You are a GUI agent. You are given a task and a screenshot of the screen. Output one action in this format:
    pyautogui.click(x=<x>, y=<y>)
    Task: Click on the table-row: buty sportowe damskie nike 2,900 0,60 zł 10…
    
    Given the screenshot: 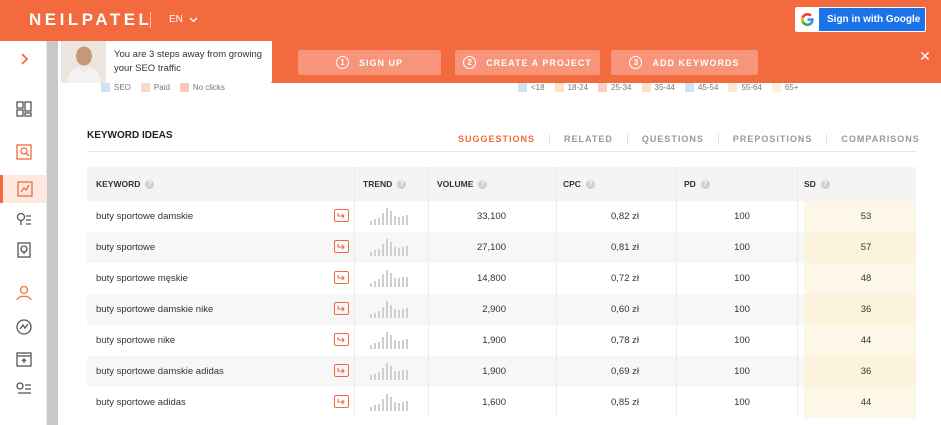 What is the action you would take?
    pyautogui.click(x=501, y=309)
    